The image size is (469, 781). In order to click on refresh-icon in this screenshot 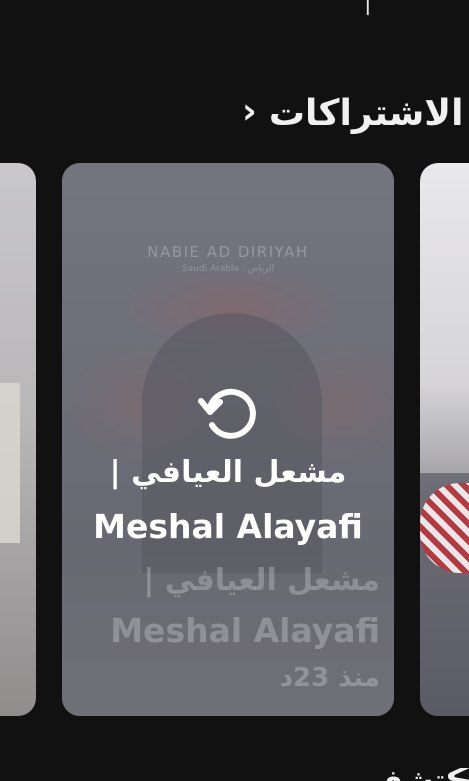, I will do `click(229, 413)`.